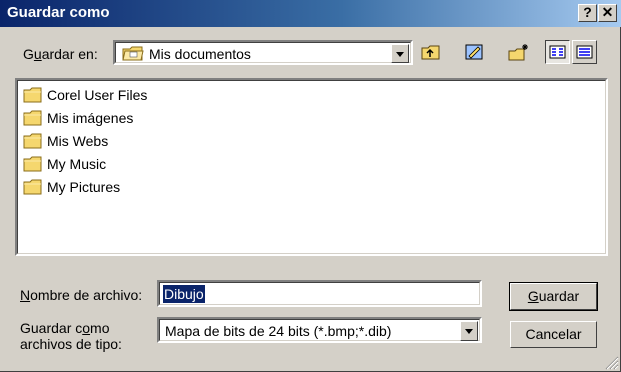 The height and width of the screenshot is (372, 621). I want to click on close-button: ✕, so click(607, 13).